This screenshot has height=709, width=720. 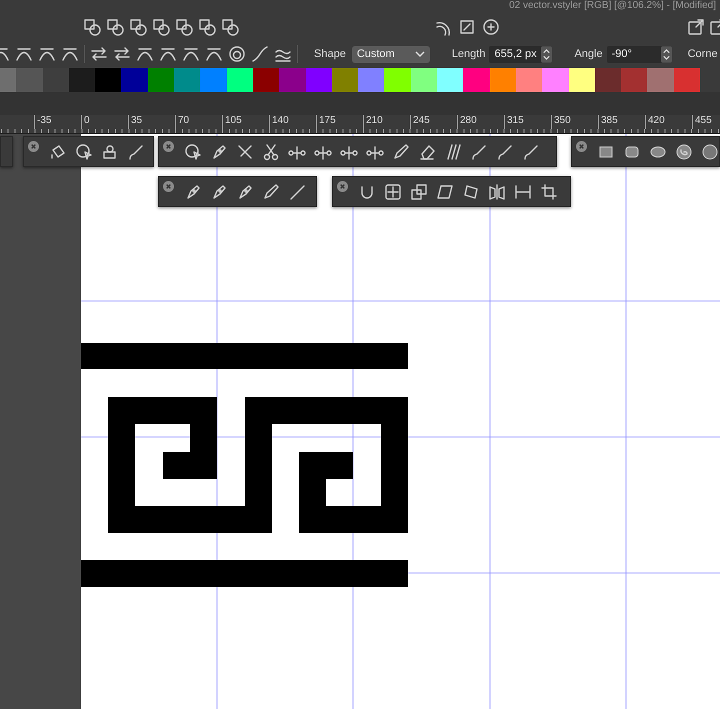 I want to click on line-icon, so click(x=297, y=192).